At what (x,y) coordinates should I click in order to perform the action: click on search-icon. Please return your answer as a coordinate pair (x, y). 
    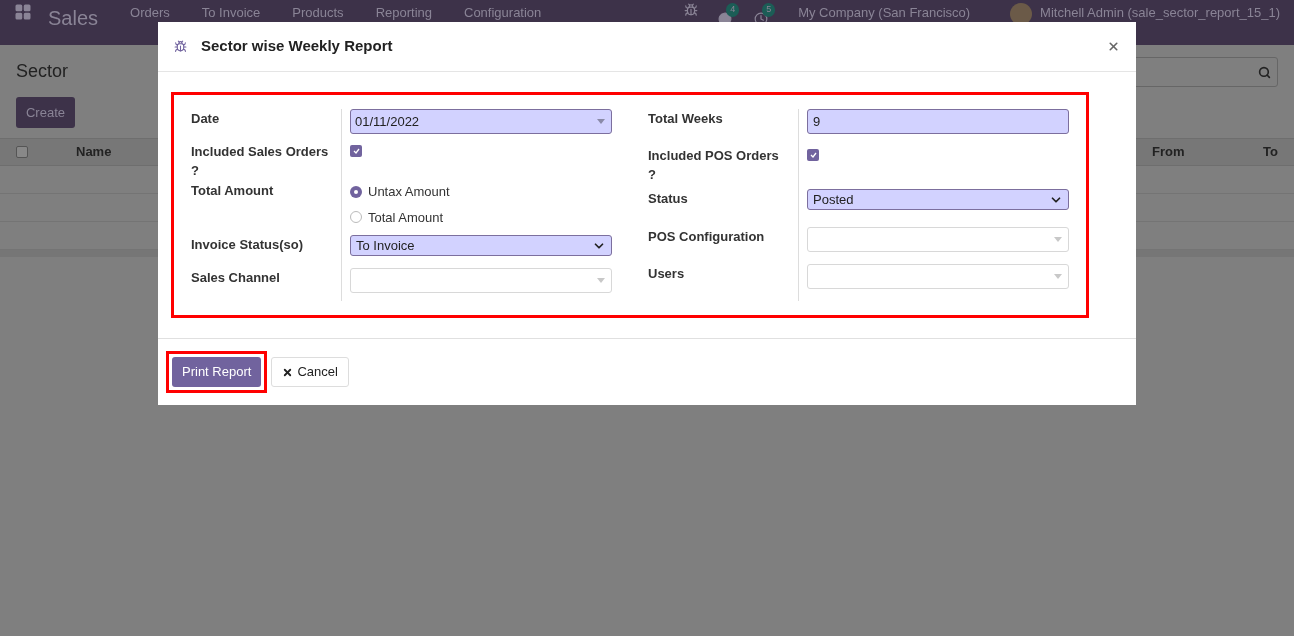
    Looking at the image, I should click on (1264, 72).